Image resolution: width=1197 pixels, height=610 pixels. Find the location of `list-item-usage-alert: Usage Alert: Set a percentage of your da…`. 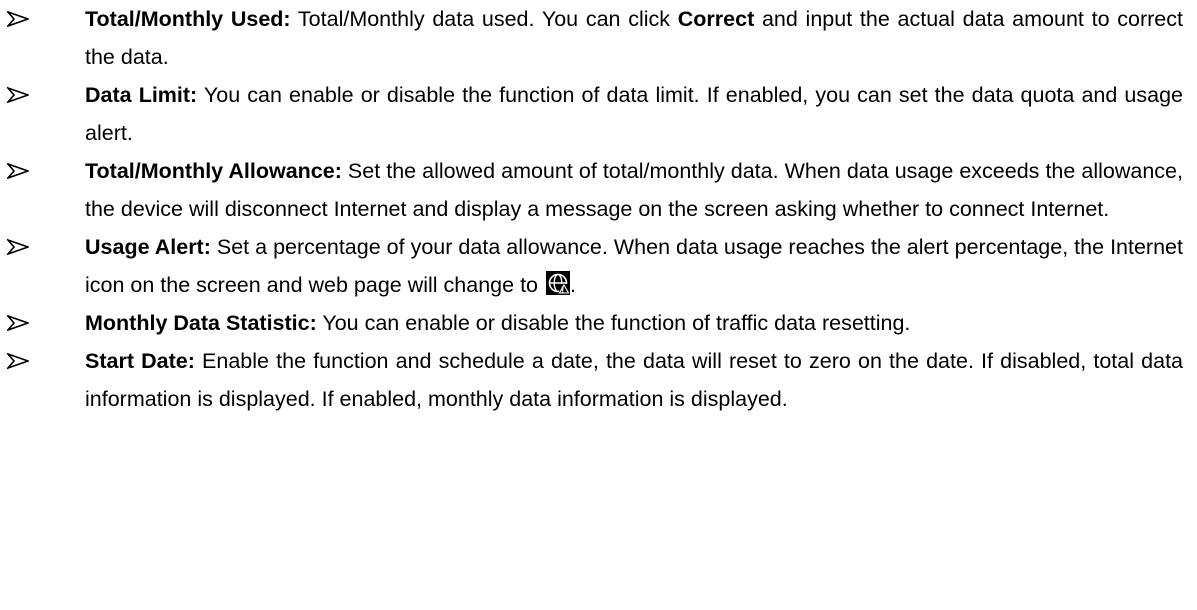

list-item-usage-alert: Usage Alert: Set a percentage of your da… is located at coordinates (598, 266).